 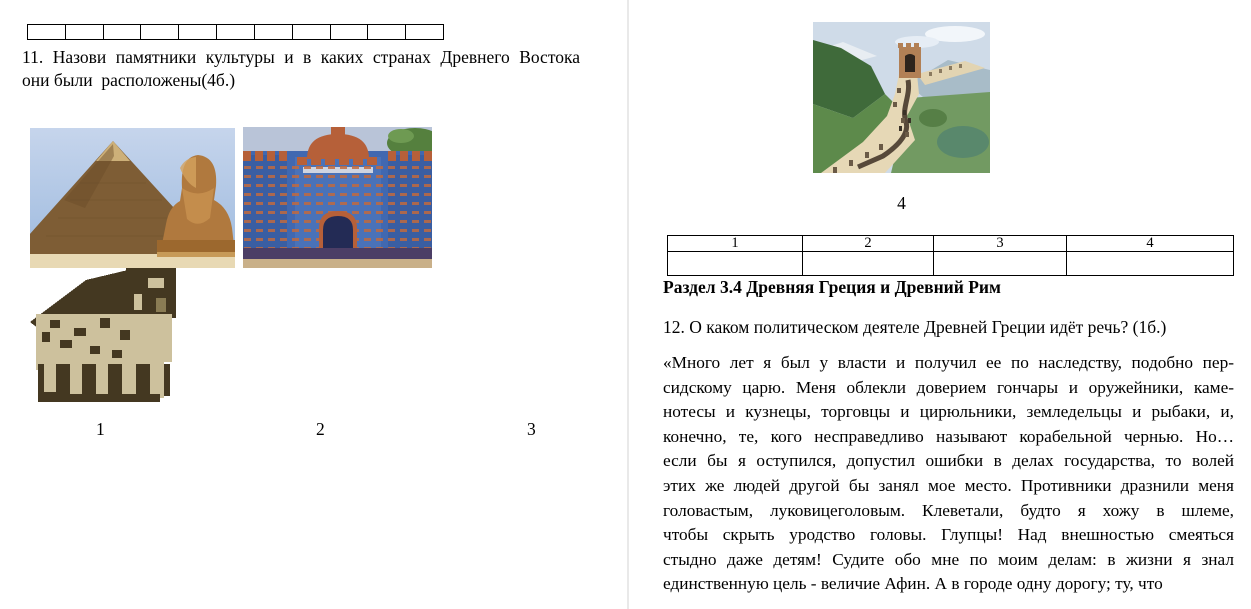 I want to click on pyramids-and-sphinx-image, so click(x=132, y=198).